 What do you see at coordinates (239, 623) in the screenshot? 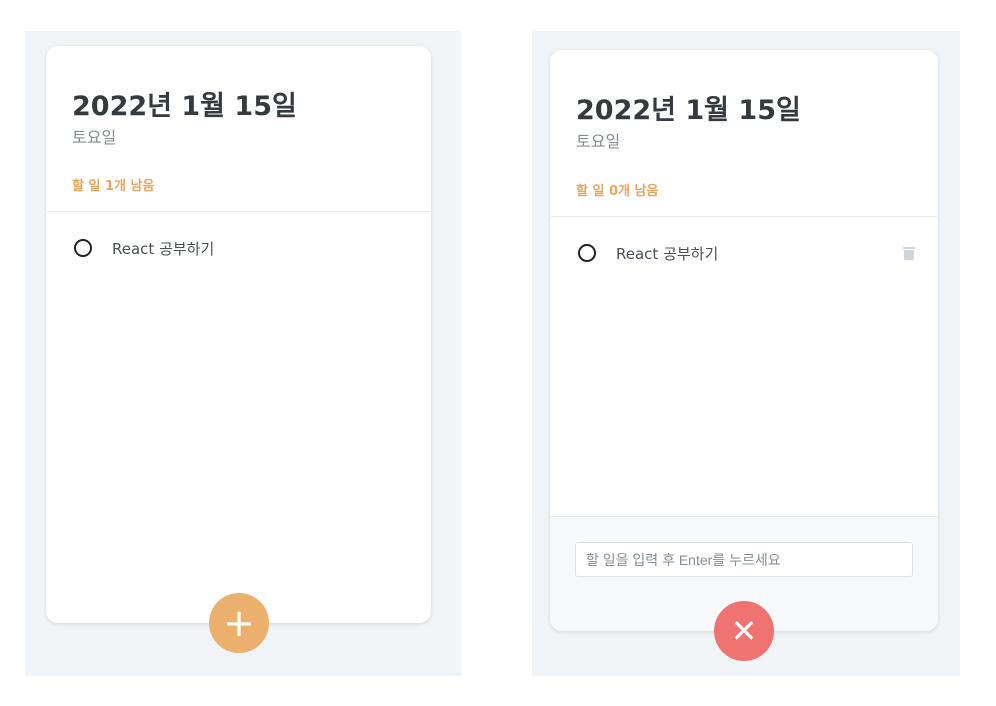
I see `add-button: +` at bounding box center [239, 623].